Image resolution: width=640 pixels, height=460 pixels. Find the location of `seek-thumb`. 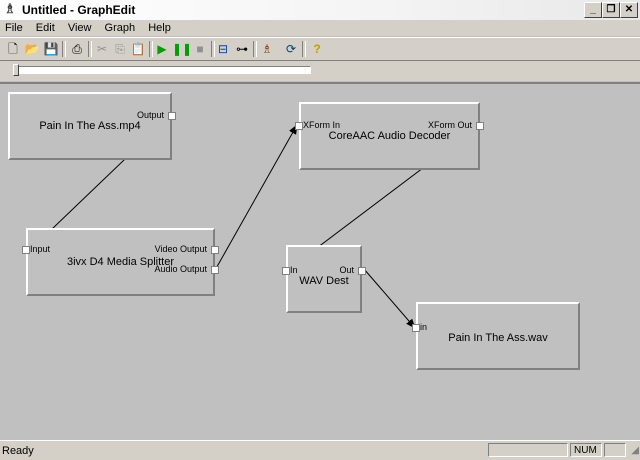

seek-thumb is located at coordinates (16, 70).